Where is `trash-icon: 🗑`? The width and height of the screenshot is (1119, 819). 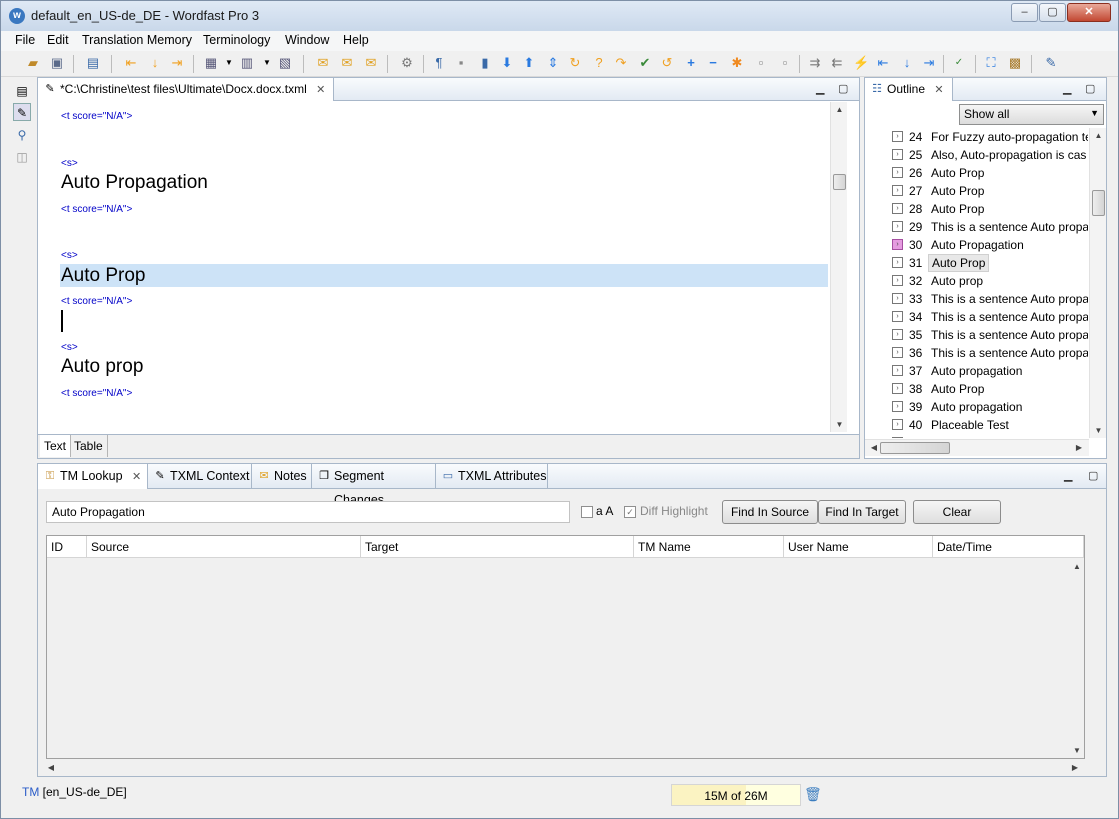 trash-icon: 🗑 is located at coordinates (813, 794).